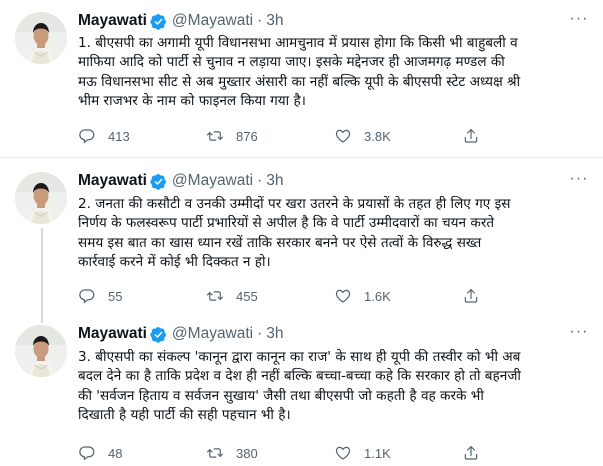 The image size is (603, 466). What do you see at coordinates (333, 136) in the screenshot?
I see `tweet-actions: 413 876 3.8K` at bounding box center [333, 136].